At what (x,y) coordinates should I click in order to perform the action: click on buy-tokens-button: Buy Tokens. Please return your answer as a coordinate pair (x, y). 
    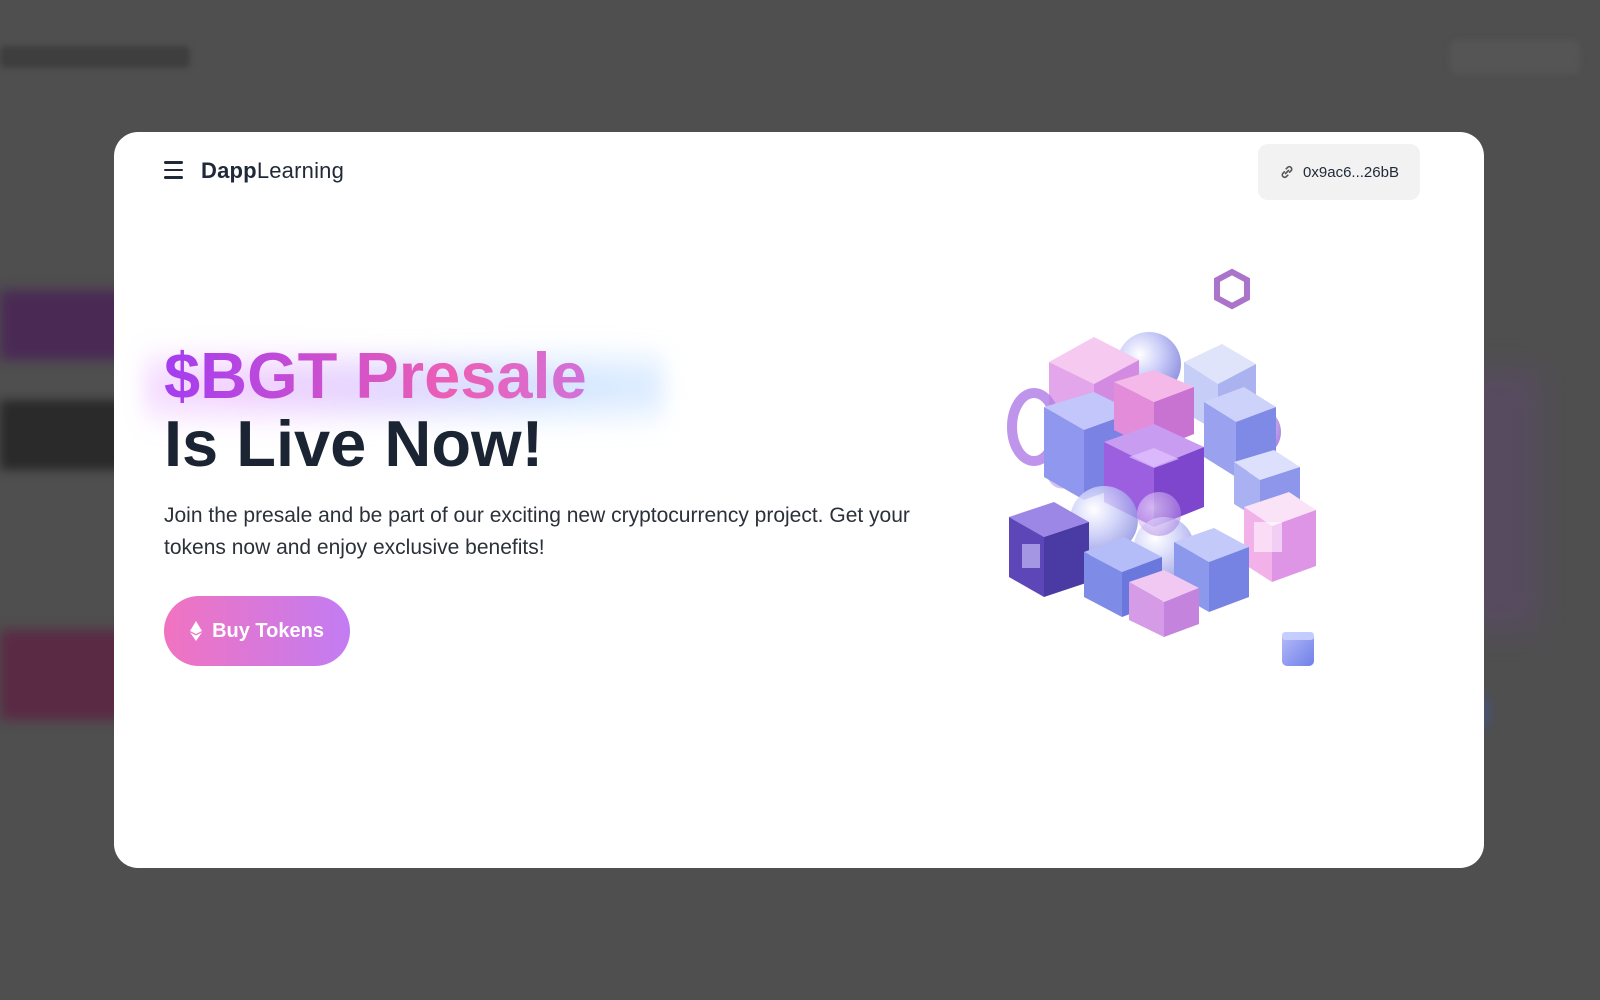
    Looking at the image, I should click on (257, 631).